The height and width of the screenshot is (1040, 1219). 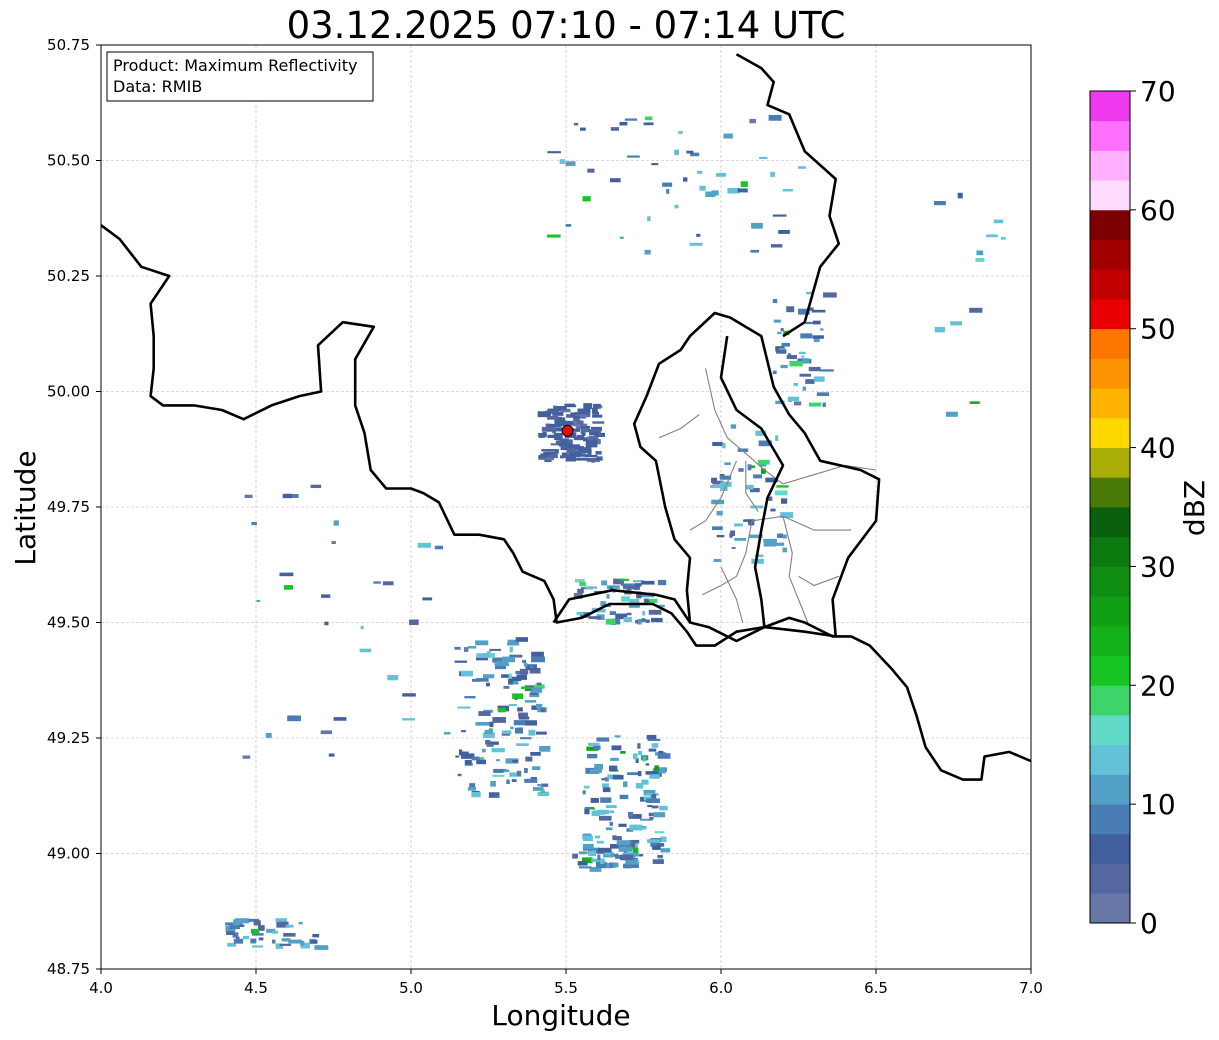 What do you see at coordinates (68, 161) in the screenshot?
I see `y-tick-label: 50.50` at bounding box center [68, 161].